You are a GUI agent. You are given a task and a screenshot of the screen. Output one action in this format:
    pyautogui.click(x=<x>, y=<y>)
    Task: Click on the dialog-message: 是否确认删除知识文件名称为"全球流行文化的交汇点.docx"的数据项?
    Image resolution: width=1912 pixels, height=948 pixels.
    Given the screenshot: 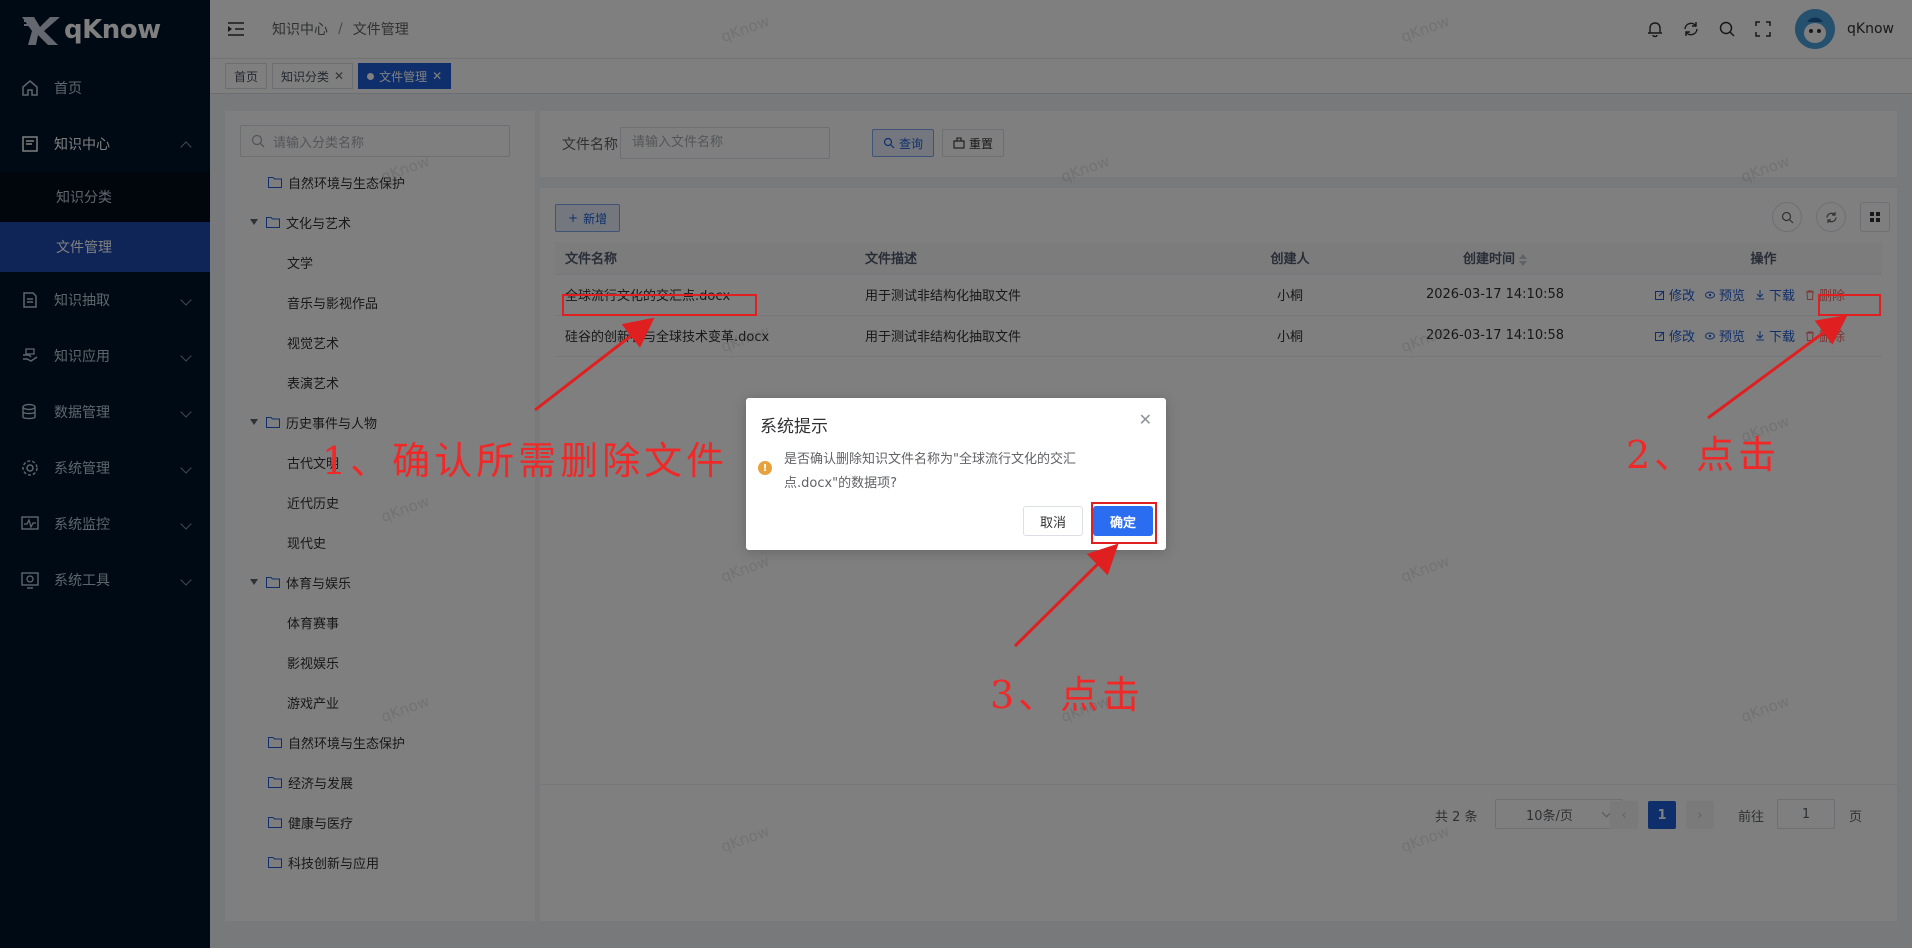 What is the action you would take?
    pyautogui.click(x=930, y=471)
    